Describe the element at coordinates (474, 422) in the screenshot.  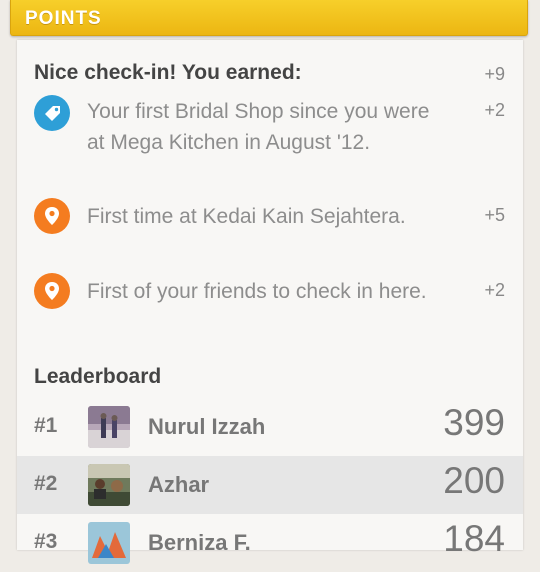
I see `leaderboard-score: 399` at that location.